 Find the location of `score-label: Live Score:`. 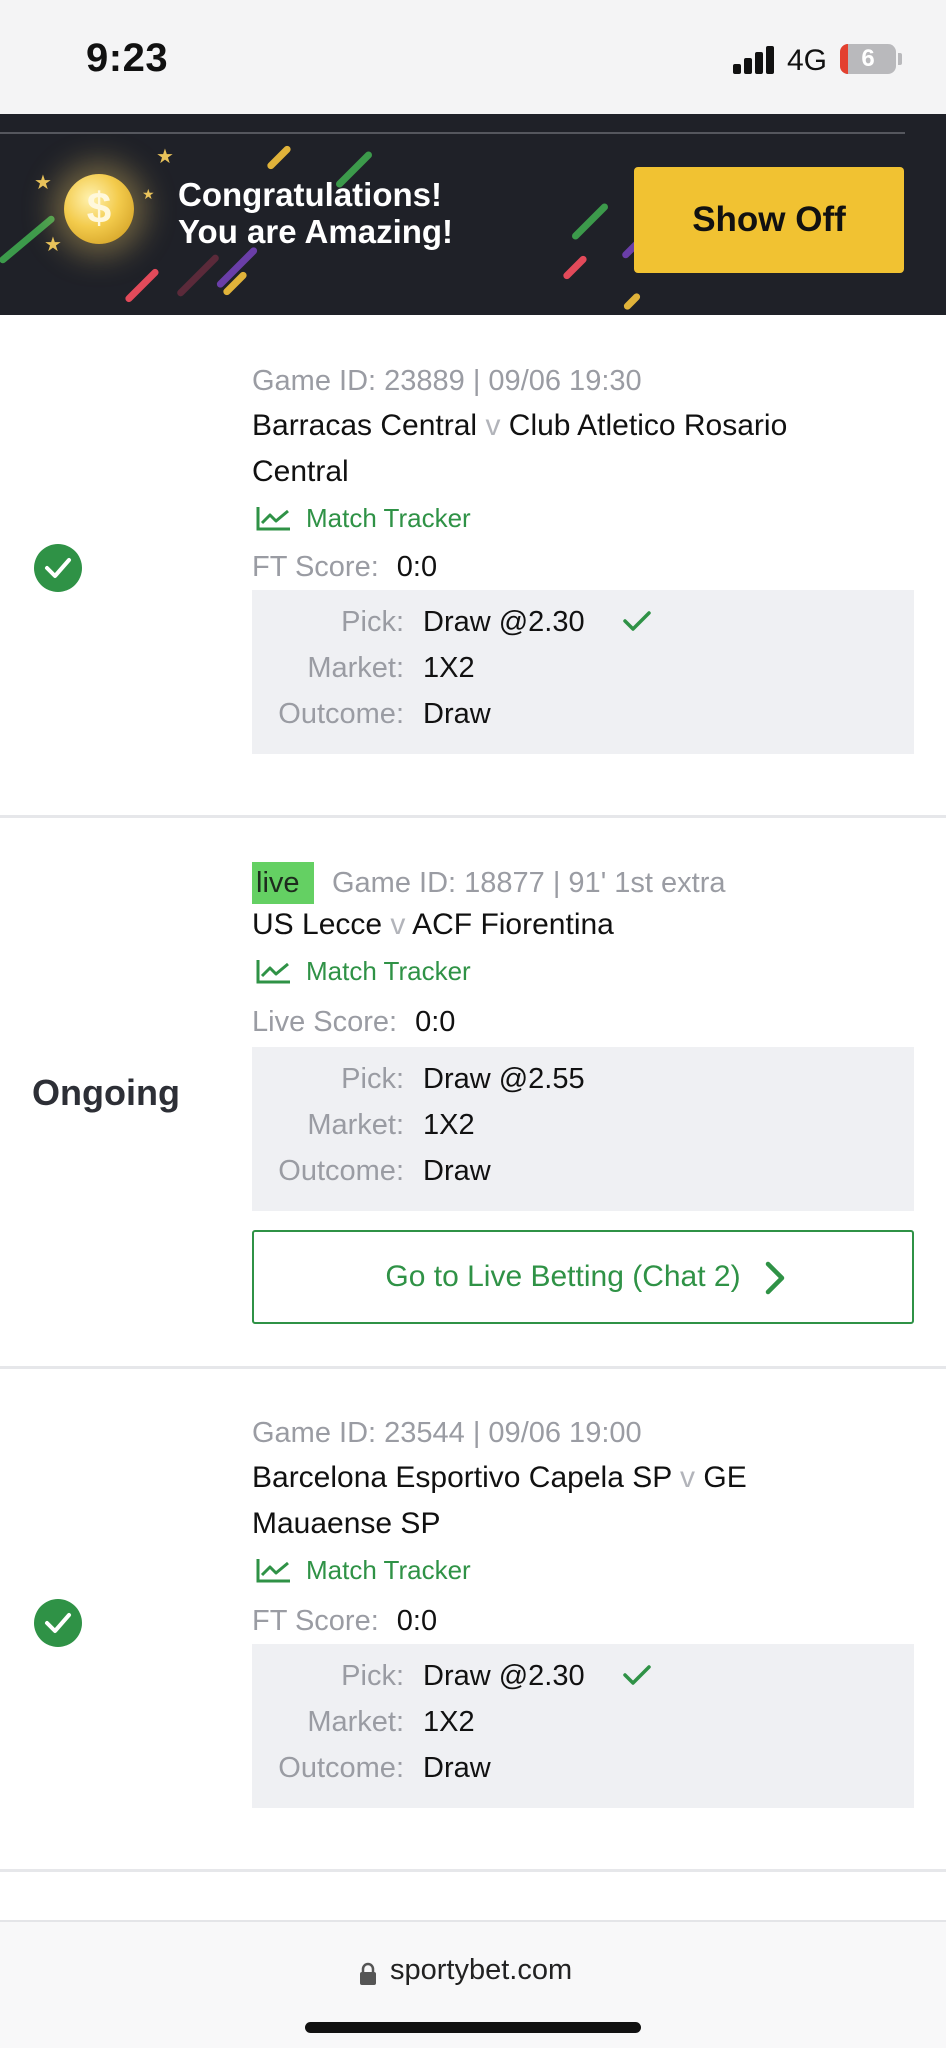

score-label: Live Score: is located at coordinates (325, 1022).